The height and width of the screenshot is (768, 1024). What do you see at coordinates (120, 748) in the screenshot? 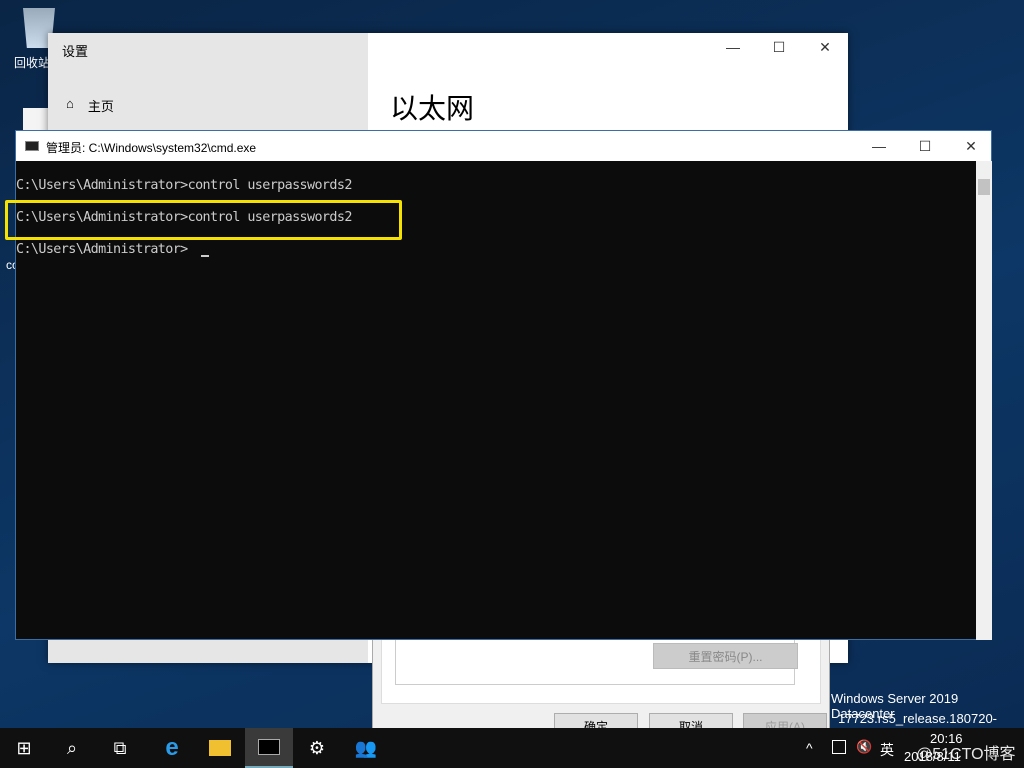
I see `task-view-icon: ⧉` at bounding box center [120, 748].